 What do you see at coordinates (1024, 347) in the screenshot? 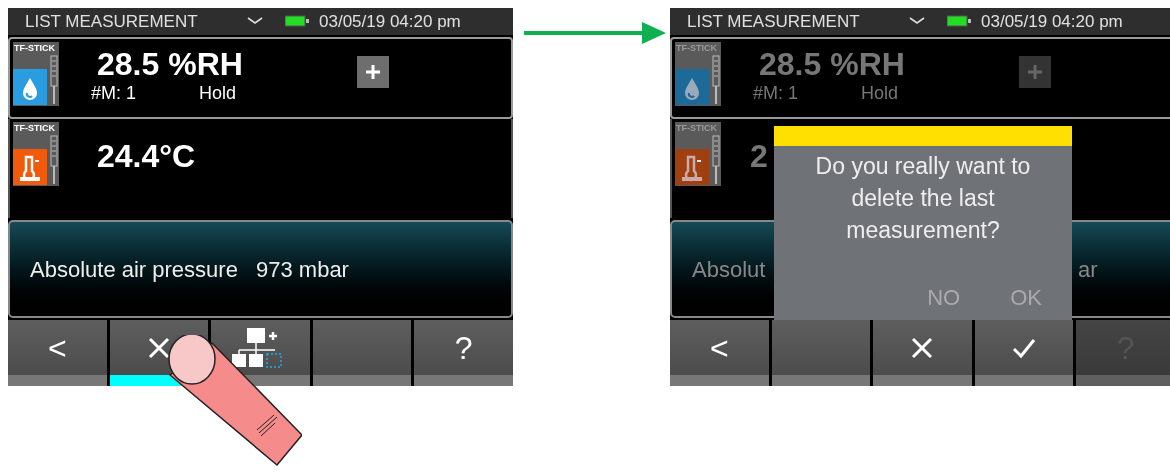
I see `checkmark-icon` at bounding box center [1024, 347].